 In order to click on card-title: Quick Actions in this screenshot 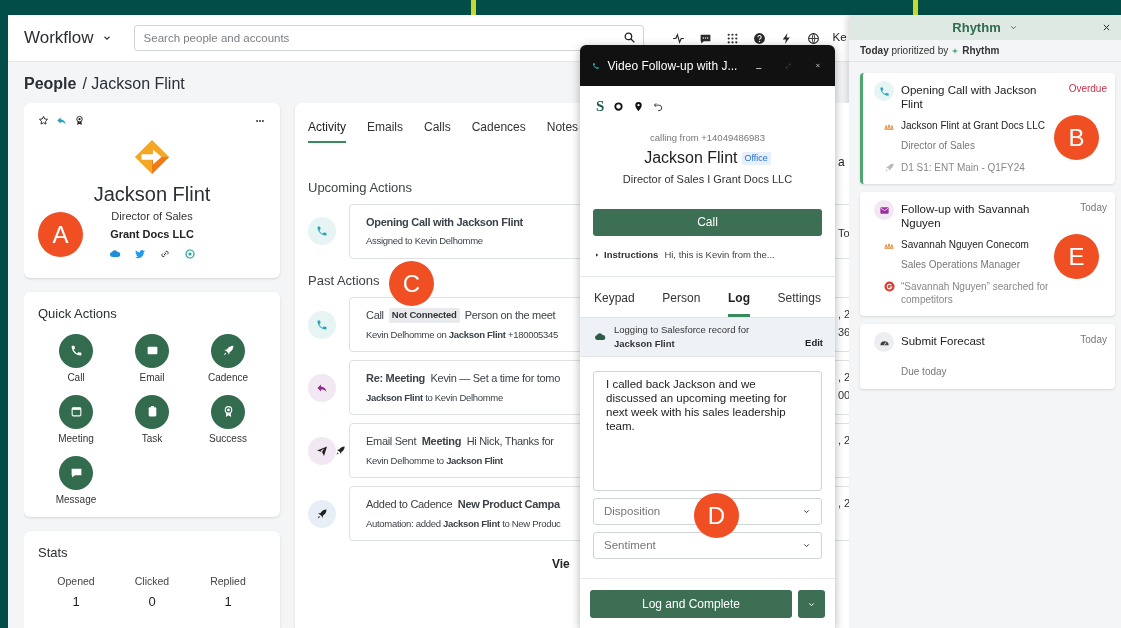, I will do `click(78, 314)`.